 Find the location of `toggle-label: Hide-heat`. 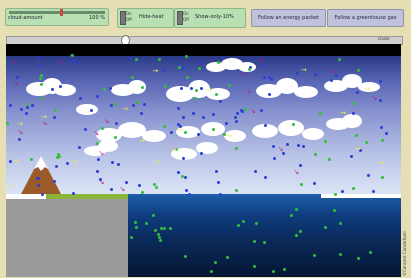

toggle-label: Hide-heat is located at coordinates (151, 17).